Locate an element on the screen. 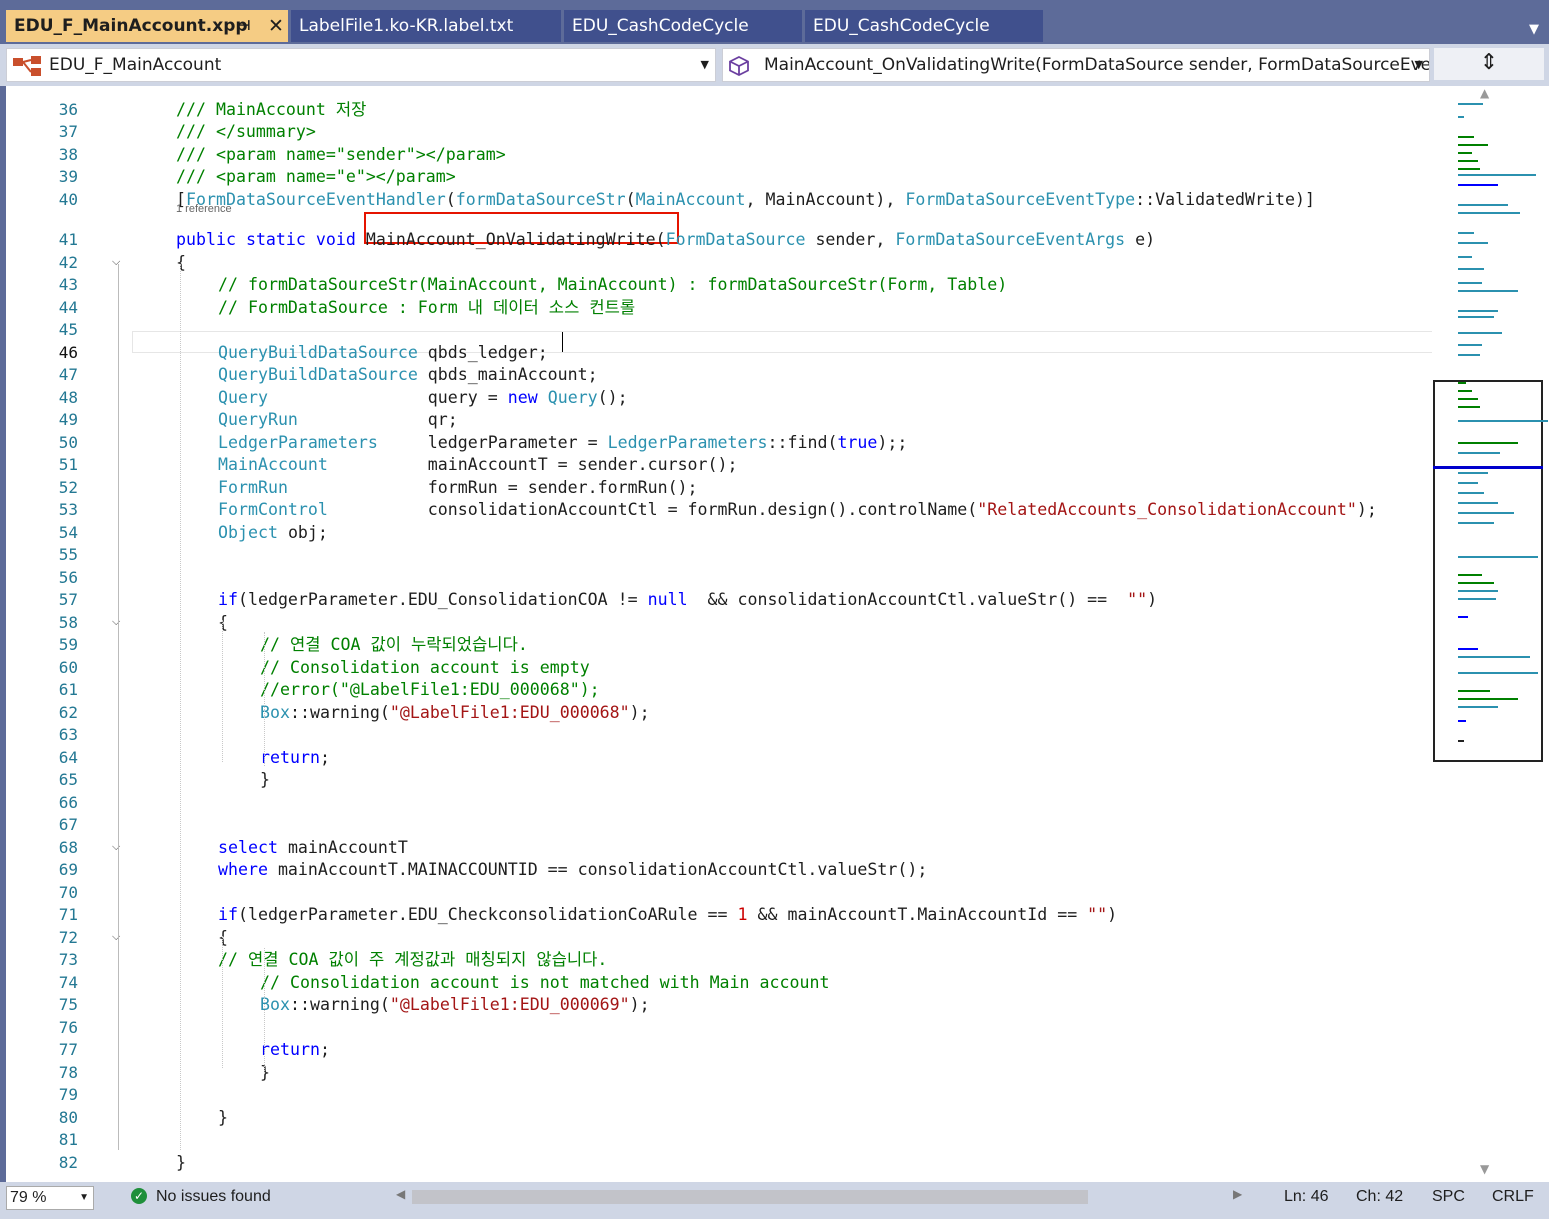  code-line: QueryBuildDataSource qbds_mainAccount; is located at coordinates (408, 375).